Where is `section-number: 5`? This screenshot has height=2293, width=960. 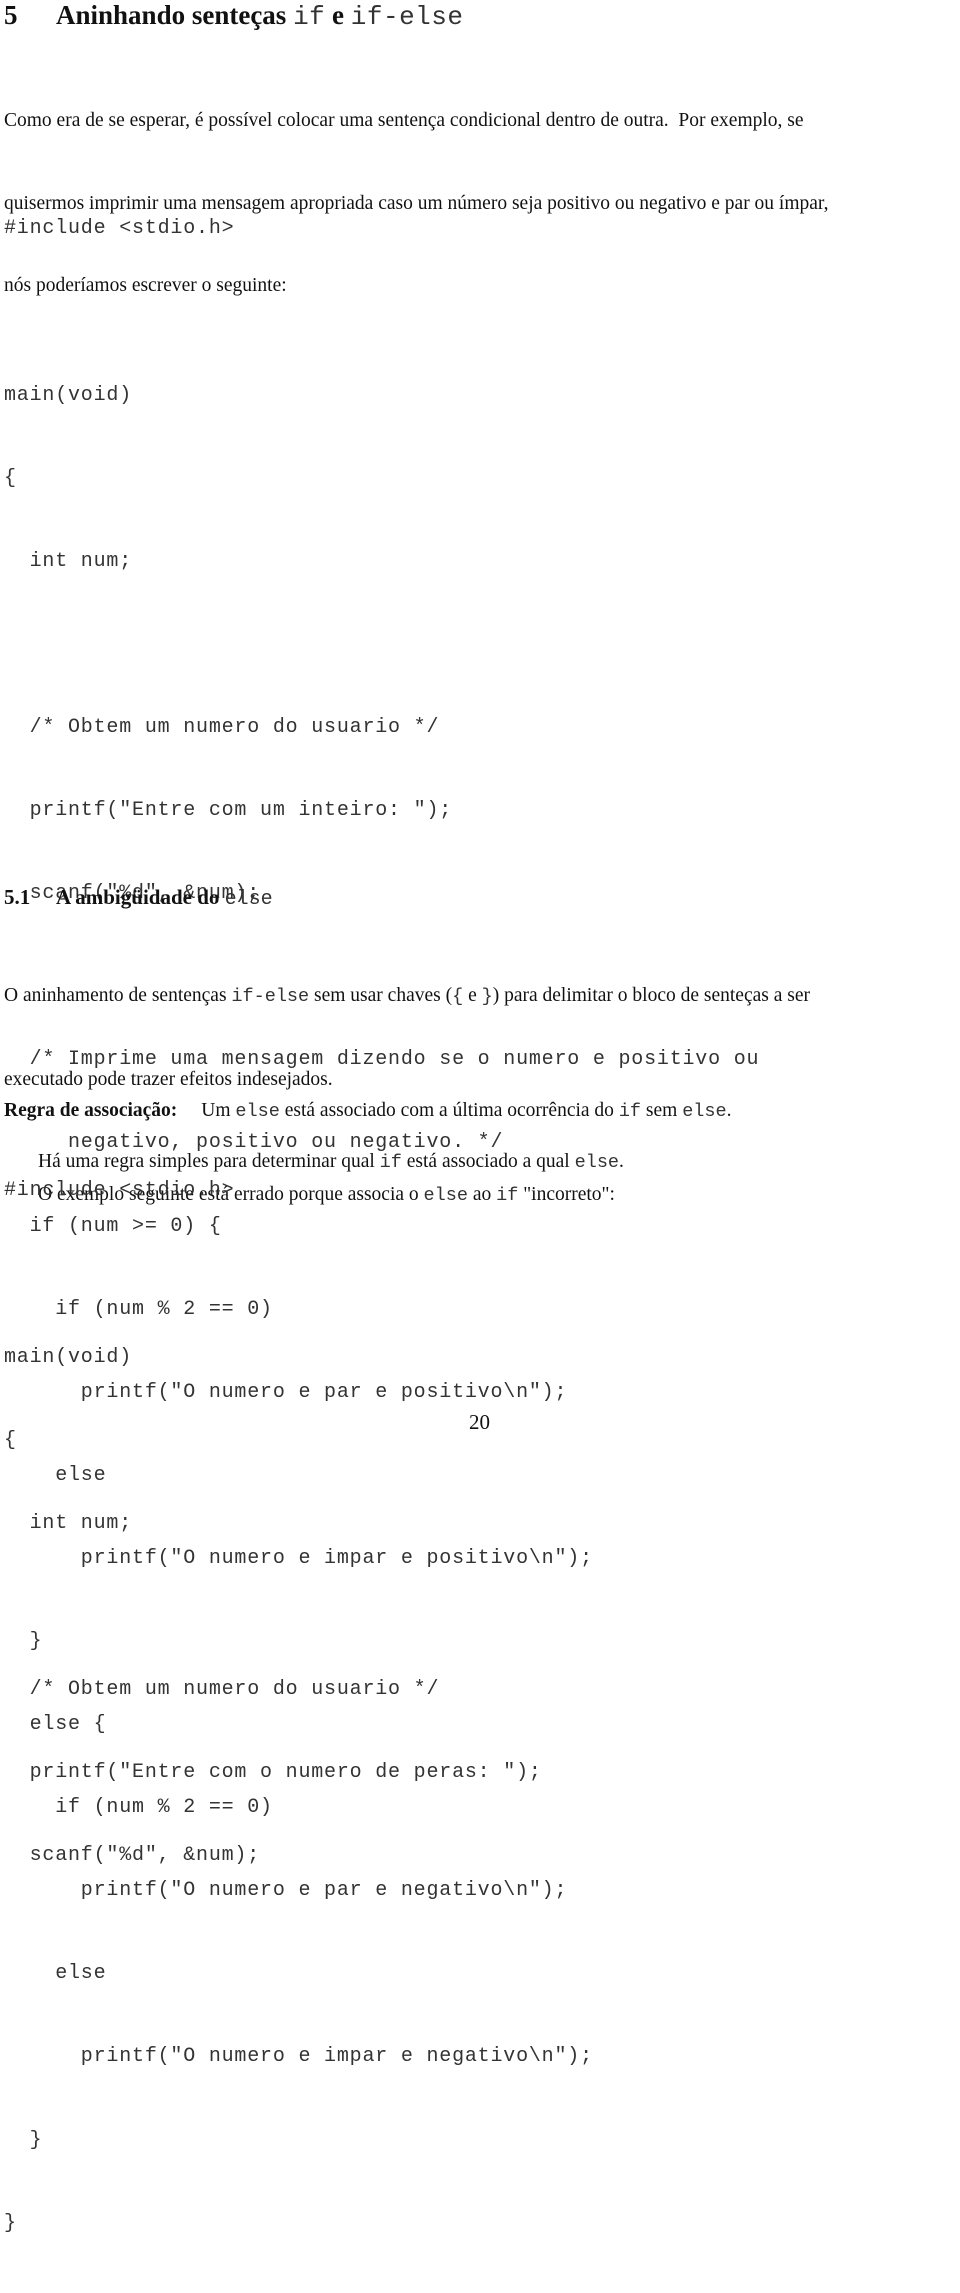
section-number: 5 is located at coordinates (11, 15).